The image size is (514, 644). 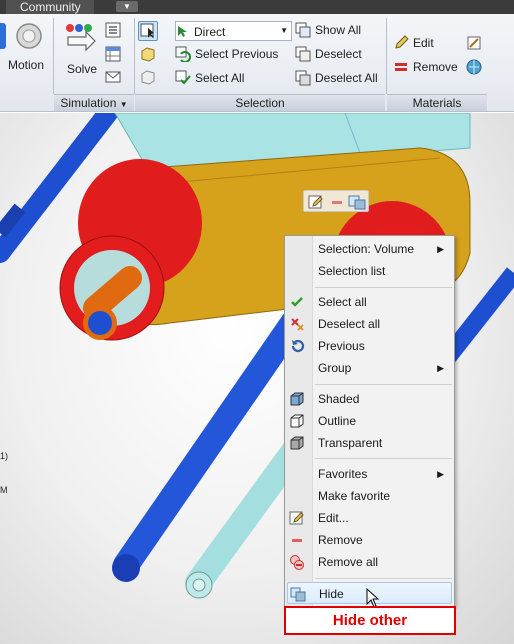 I want to click on menu-item-label: Deselect all, so click(x=349, y=324).